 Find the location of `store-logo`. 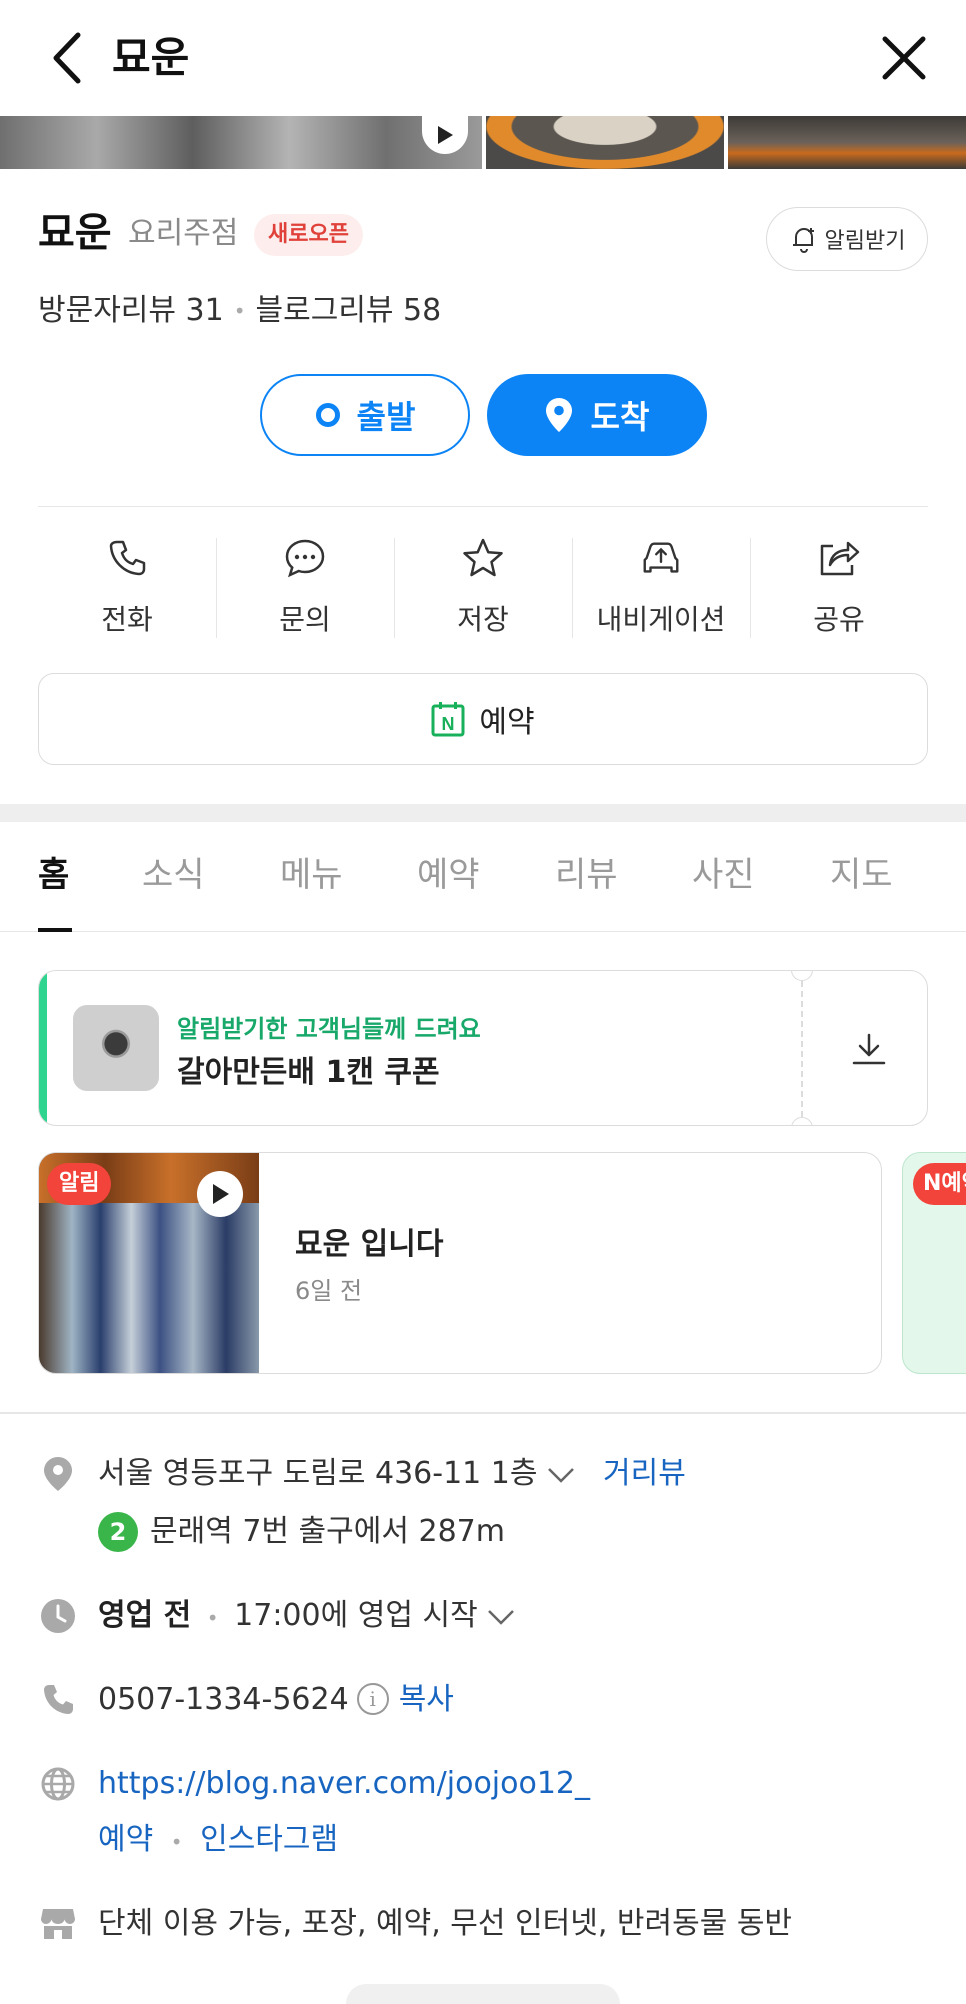

store-logo is located at coordinates (116, 1048).